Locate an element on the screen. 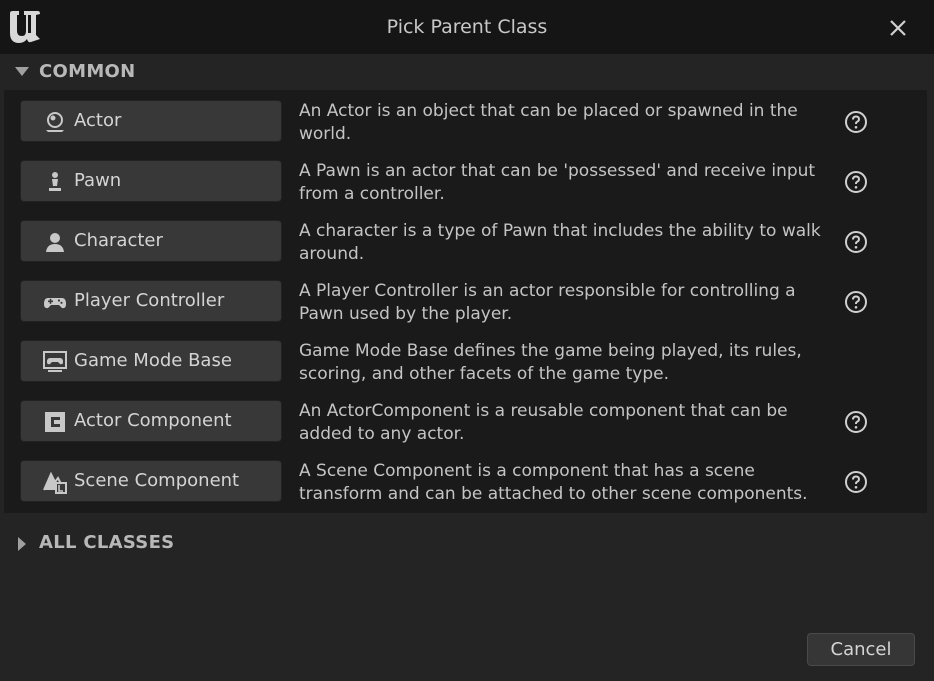  button-label: Game Mode Base is located at coordinates (153, 360).